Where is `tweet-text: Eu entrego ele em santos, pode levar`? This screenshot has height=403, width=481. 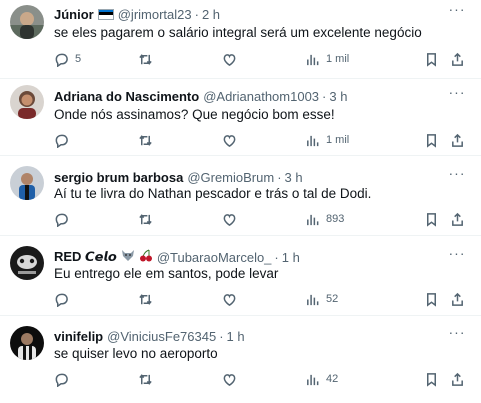
tweet-text: Eu entrego ele em santos, pode levar is located at coordinates (166, 273).